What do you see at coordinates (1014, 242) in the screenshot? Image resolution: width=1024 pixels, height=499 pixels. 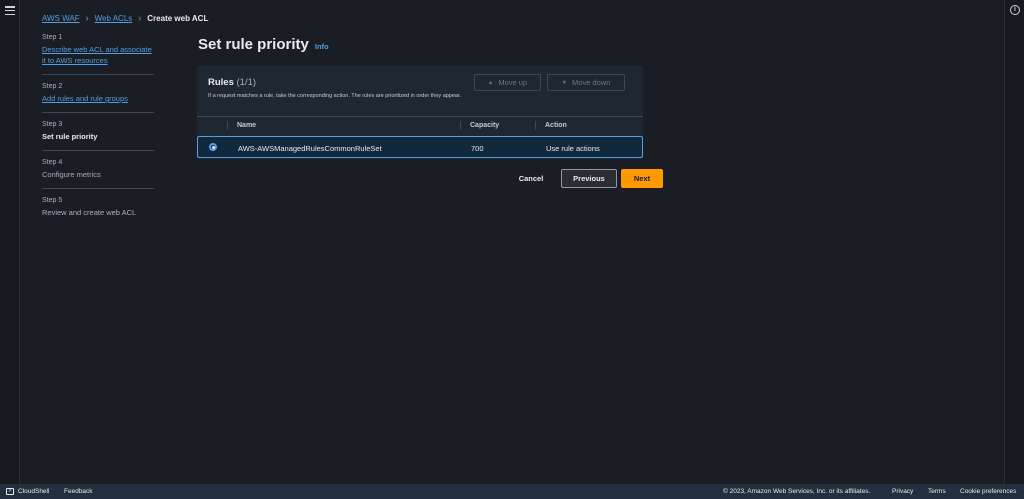 I see `right-rail: i` at bounding box center [1014, 242].